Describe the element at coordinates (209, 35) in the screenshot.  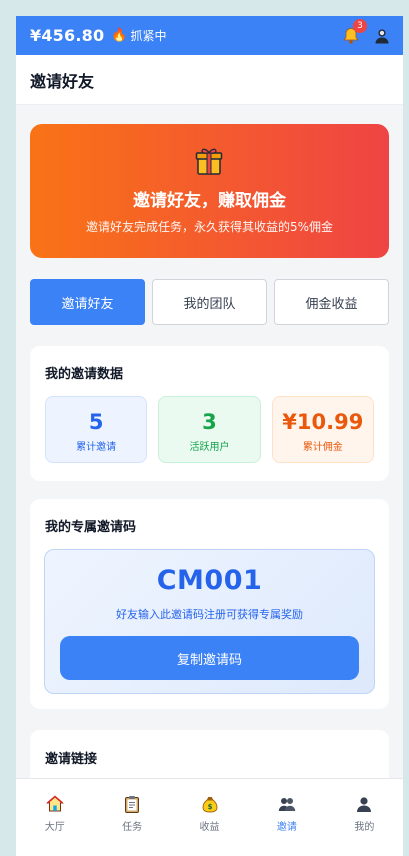
I see `top-bar: ¥456.80 🔥 抓紧中 3` at that location.